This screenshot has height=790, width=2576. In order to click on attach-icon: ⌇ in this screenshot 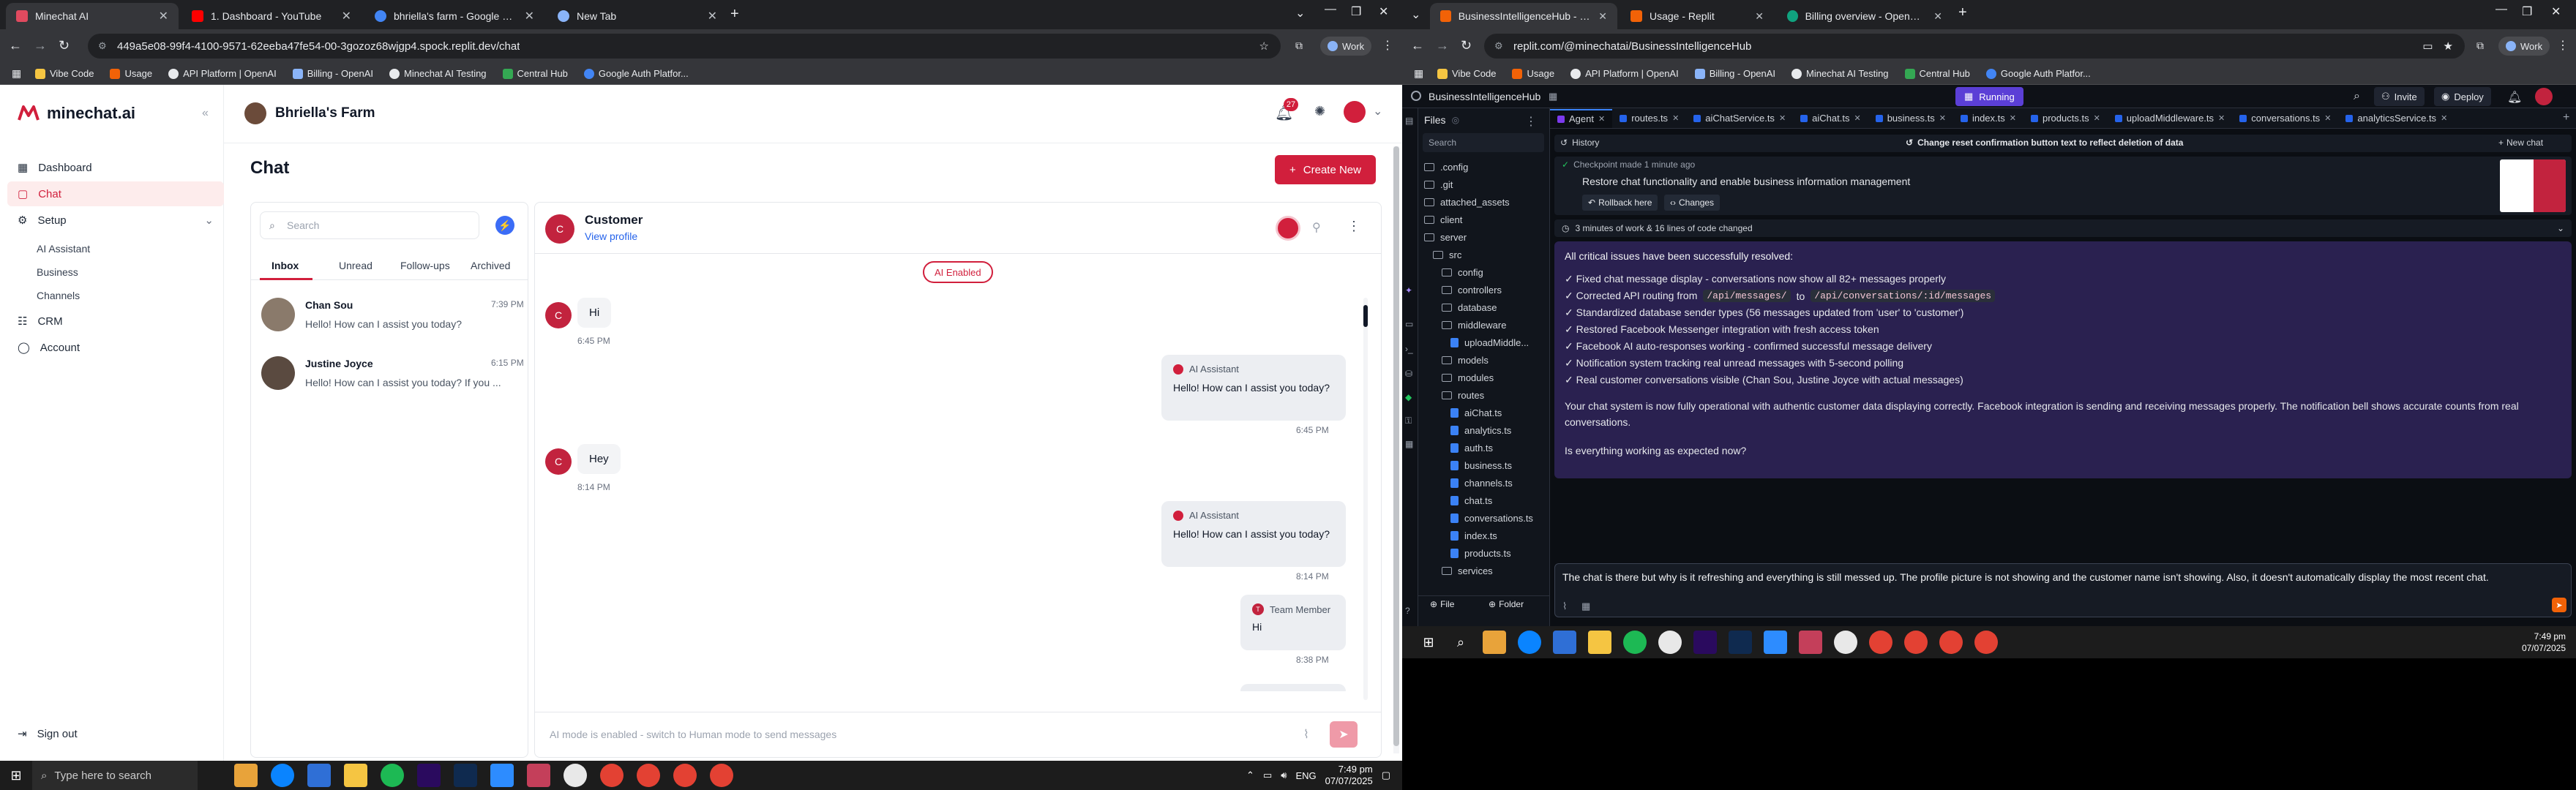, I will do `click(1564, 606)`.